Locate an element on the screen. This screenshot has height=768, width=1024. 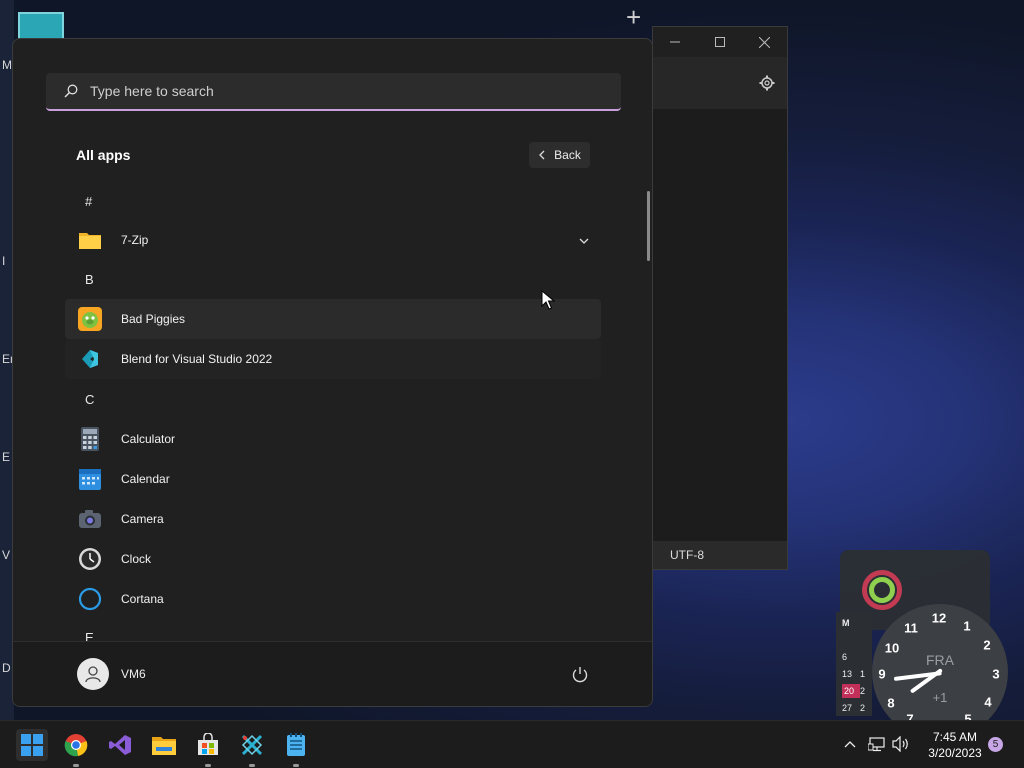
calendar-widget: M 6 13 20 27 1 2 2 is located at coordinates (854, 664).